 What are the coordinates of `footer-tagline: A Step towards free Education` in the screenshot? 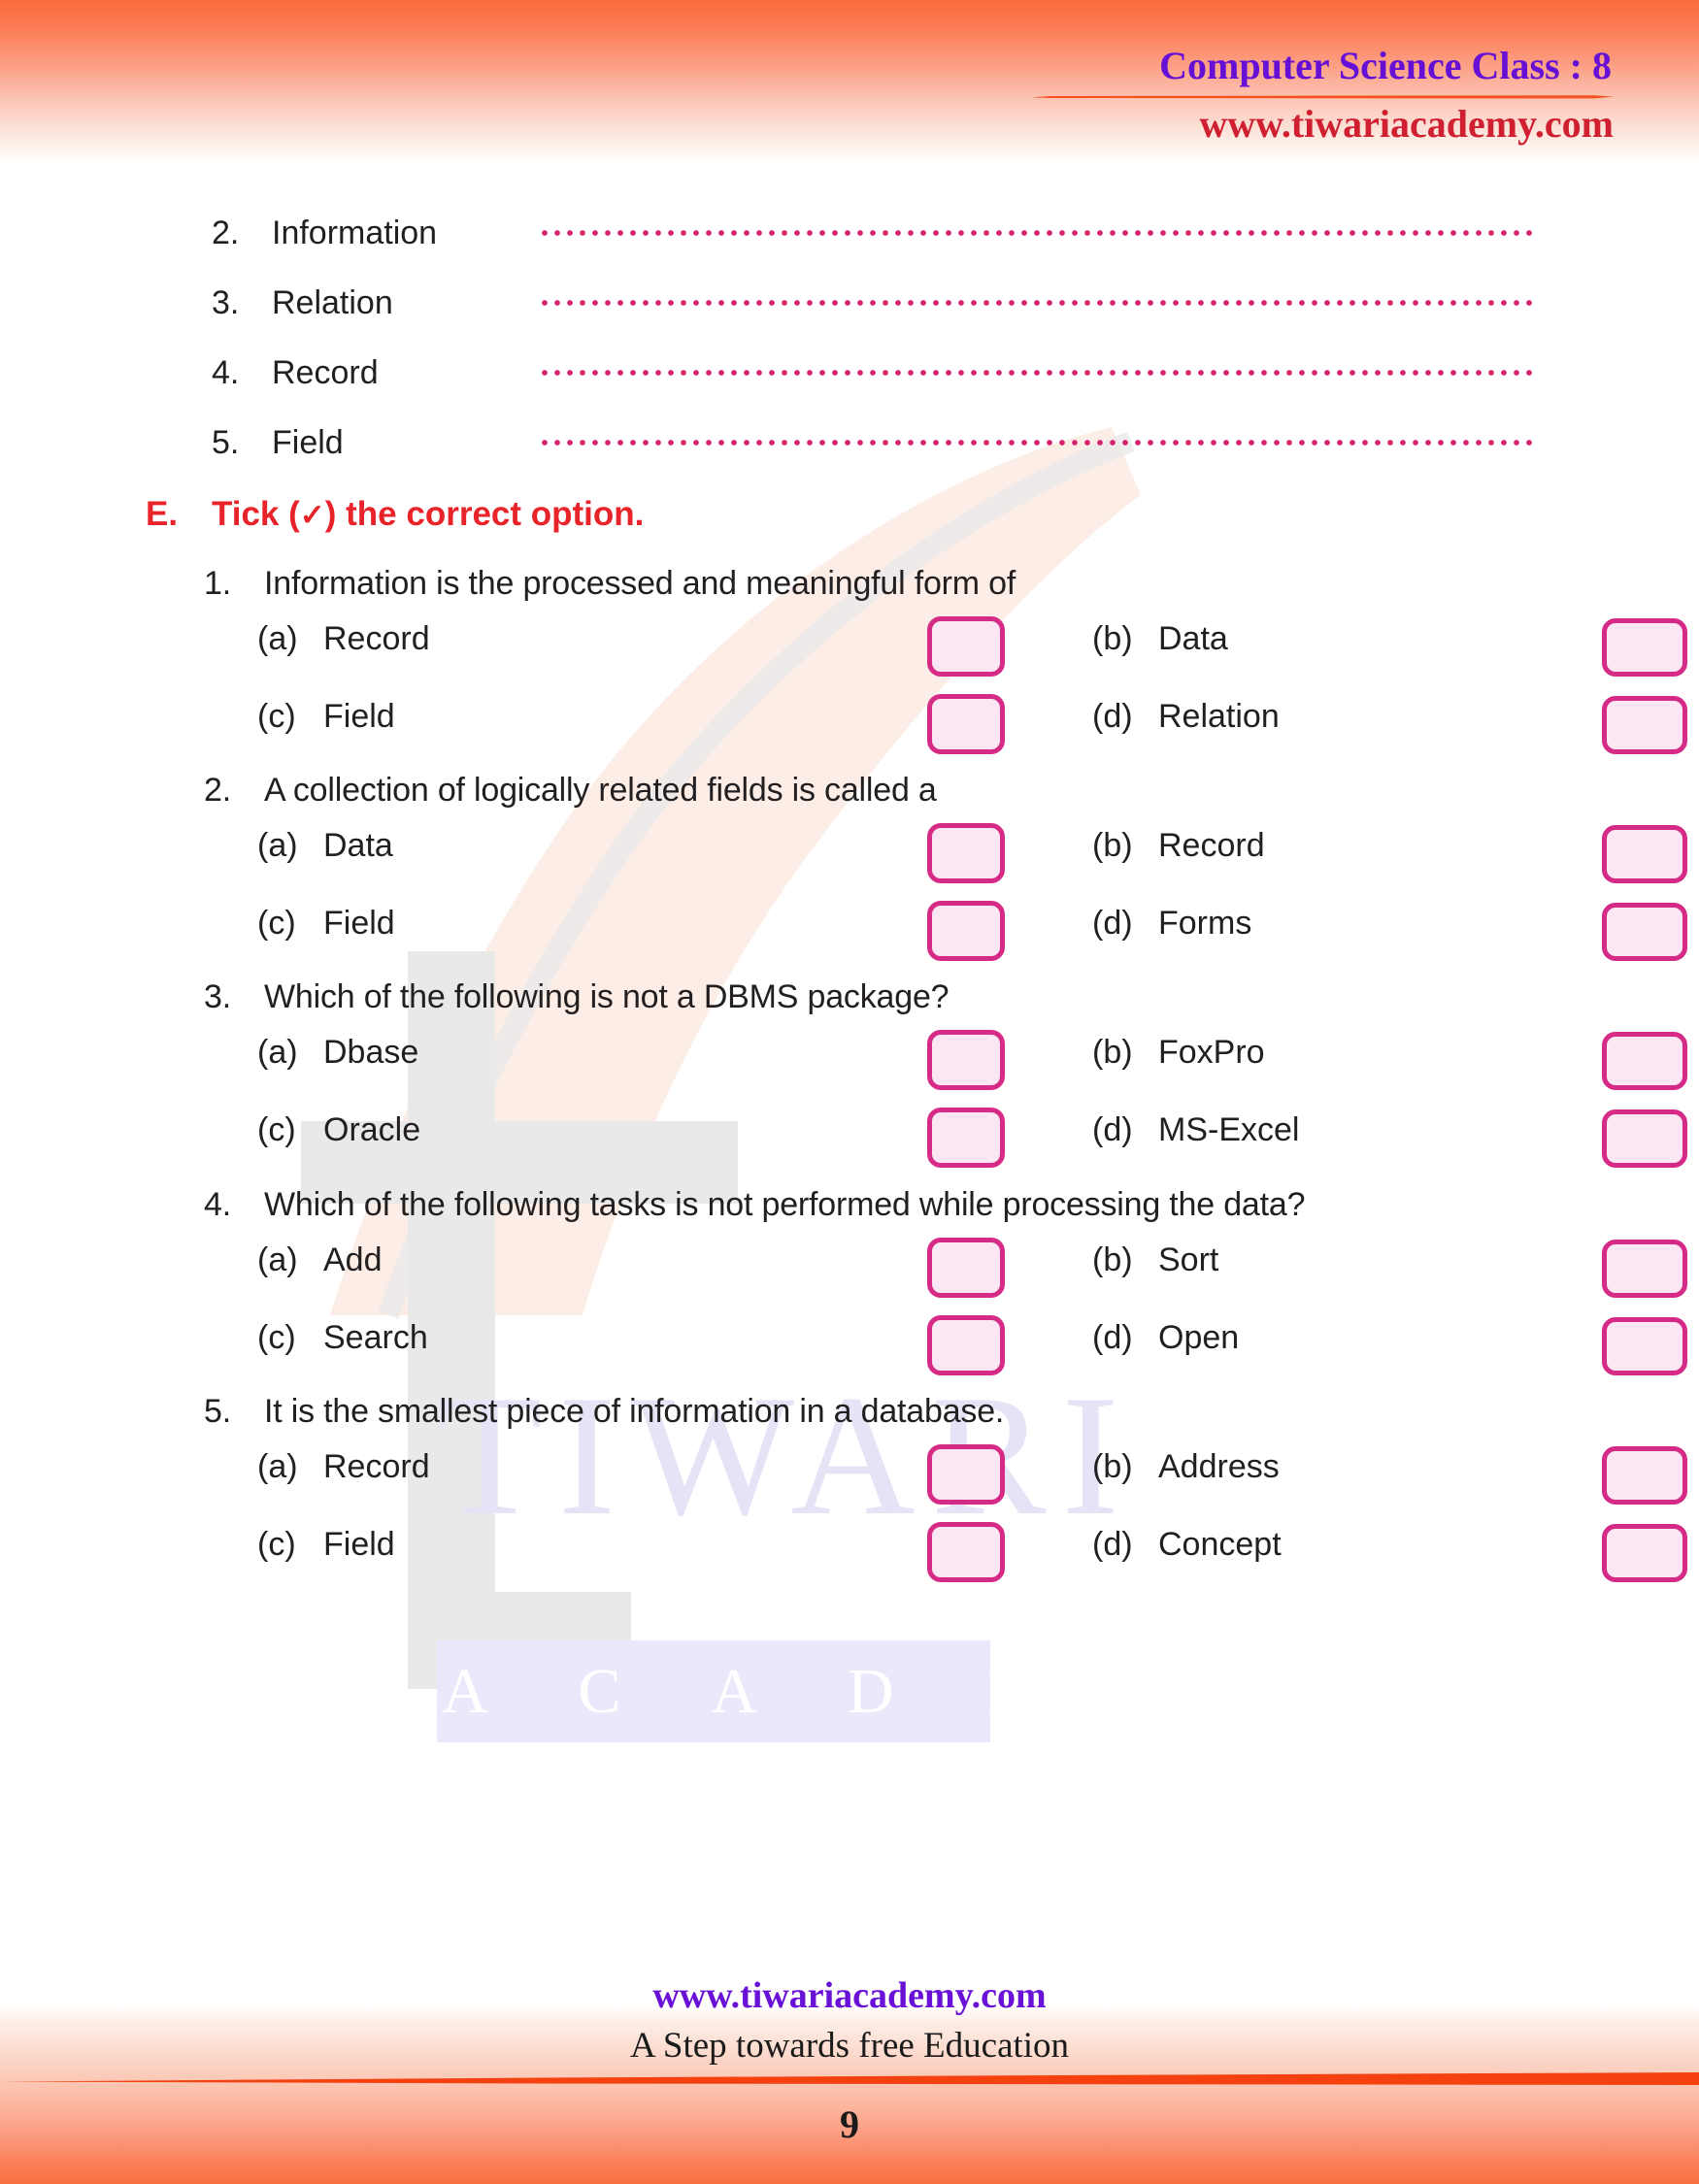 It's located at (849, 2046).